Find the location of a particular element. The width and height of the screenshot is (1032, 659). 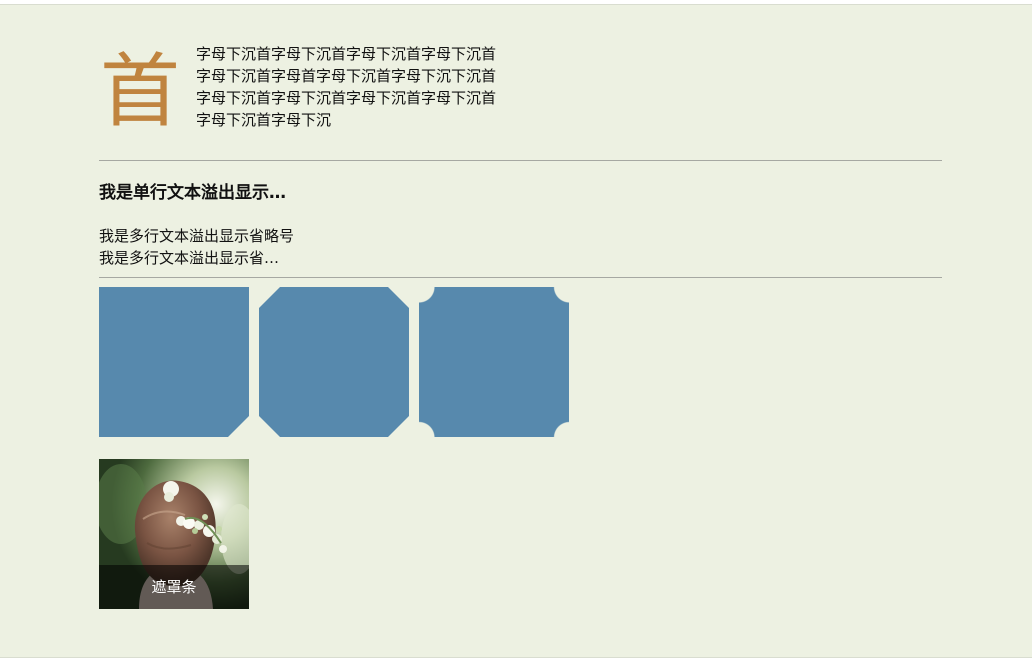

photo-mask-bar: 遮罩条 is located at coordinates (174, 587).